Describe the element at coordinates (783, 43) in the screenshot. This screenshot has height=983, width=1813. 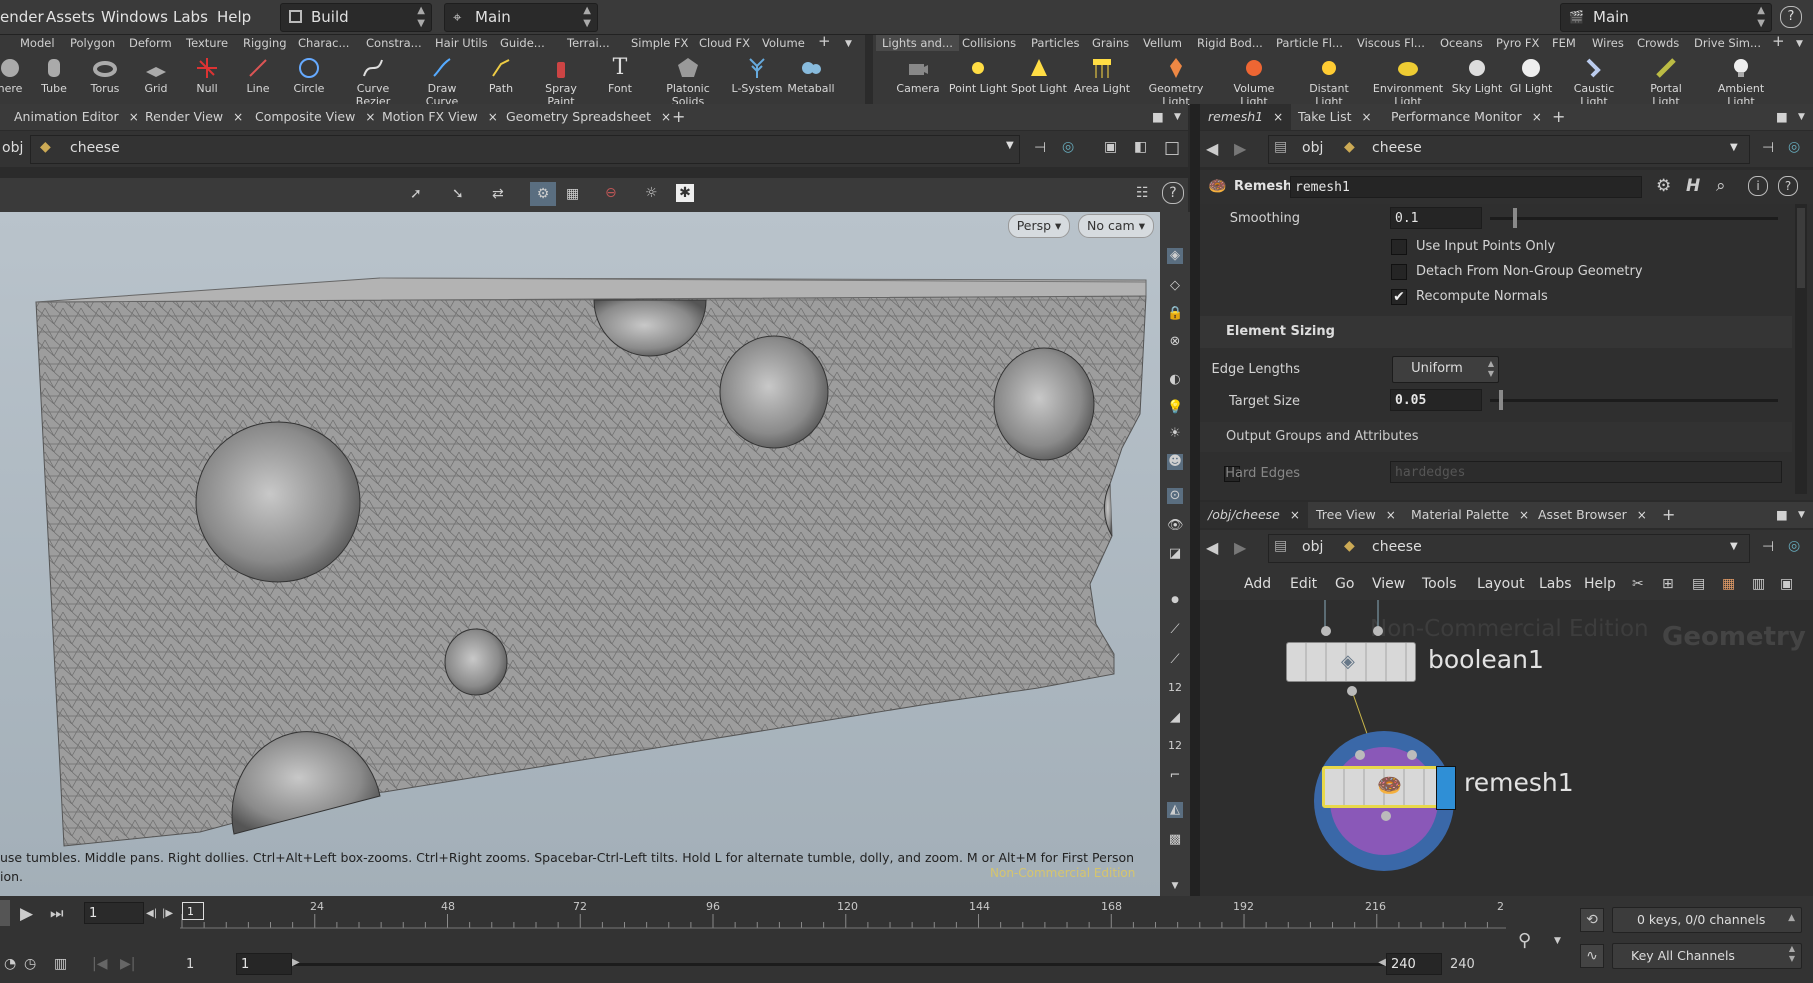
I see `shelf-tab-volume: Volume` at that location.